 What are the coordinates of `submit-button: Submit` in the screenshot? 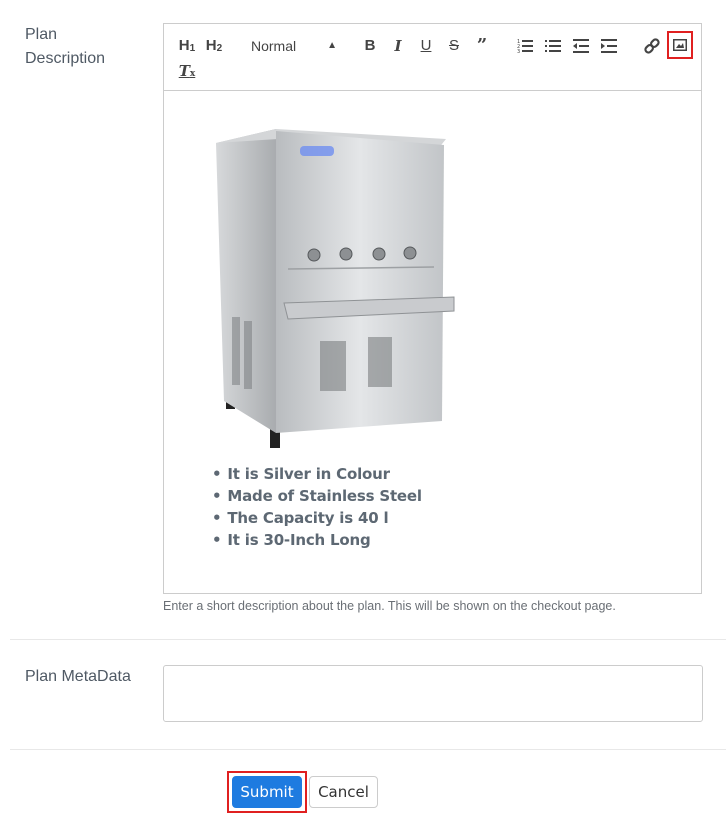 It's located at (267, 792).